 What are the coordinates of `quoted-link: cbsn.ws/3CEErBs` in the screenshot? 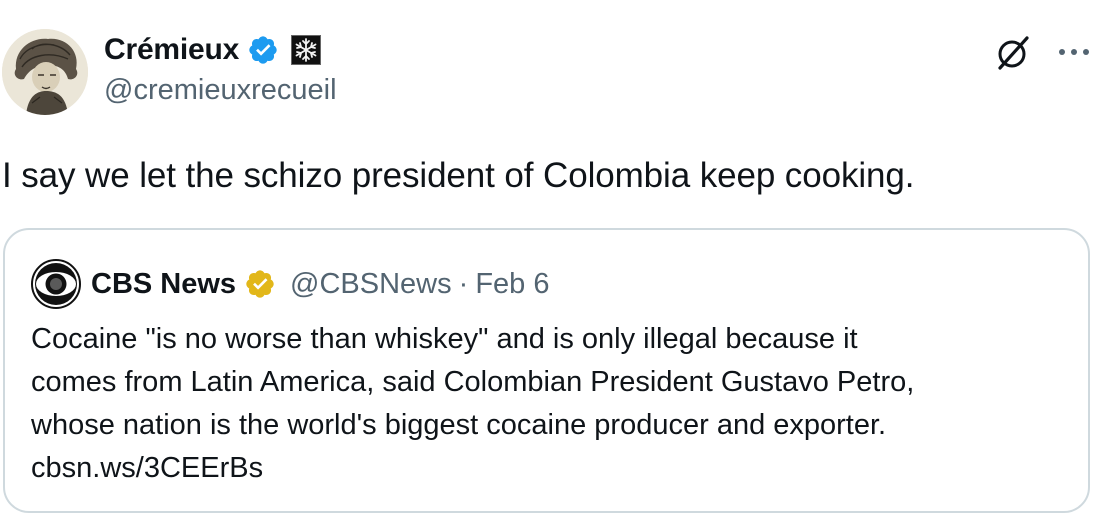 It's located at (472, 468).